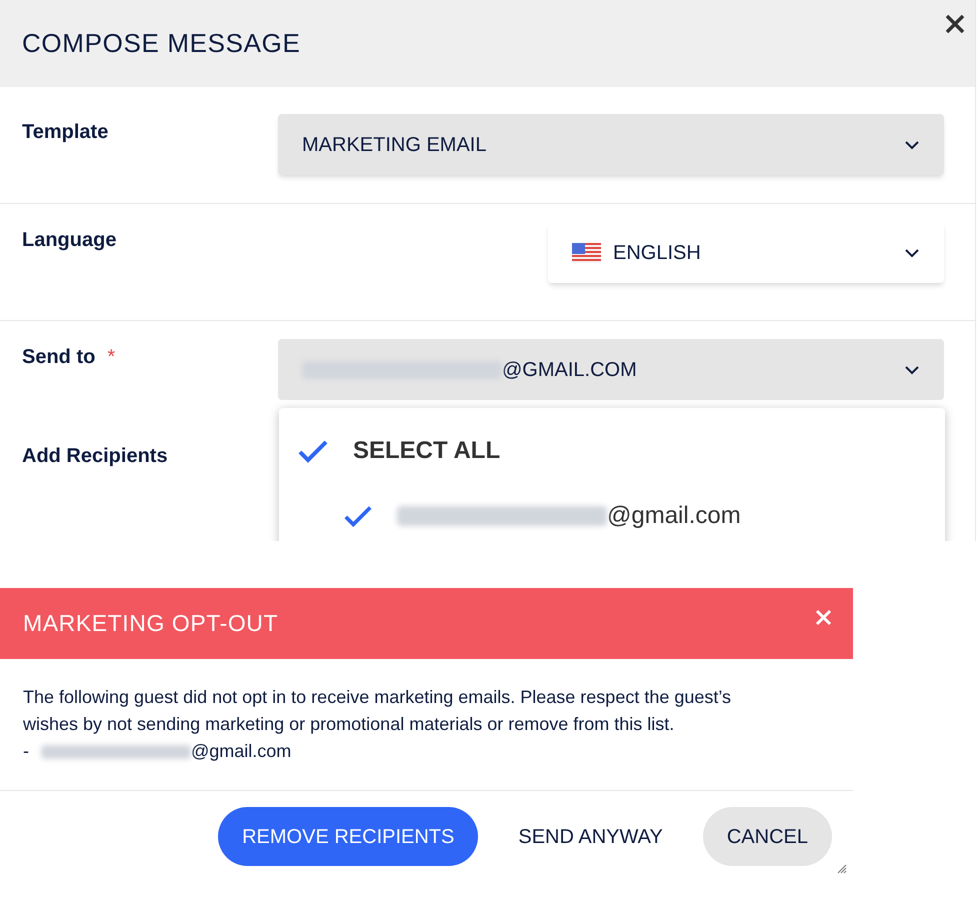 The width and height of the screenshot is (978, 924). What do you see at coordinates (767, 836) in the screenshot?
I see `cancel-button: CANCEL` at bounding box center [767, 836].